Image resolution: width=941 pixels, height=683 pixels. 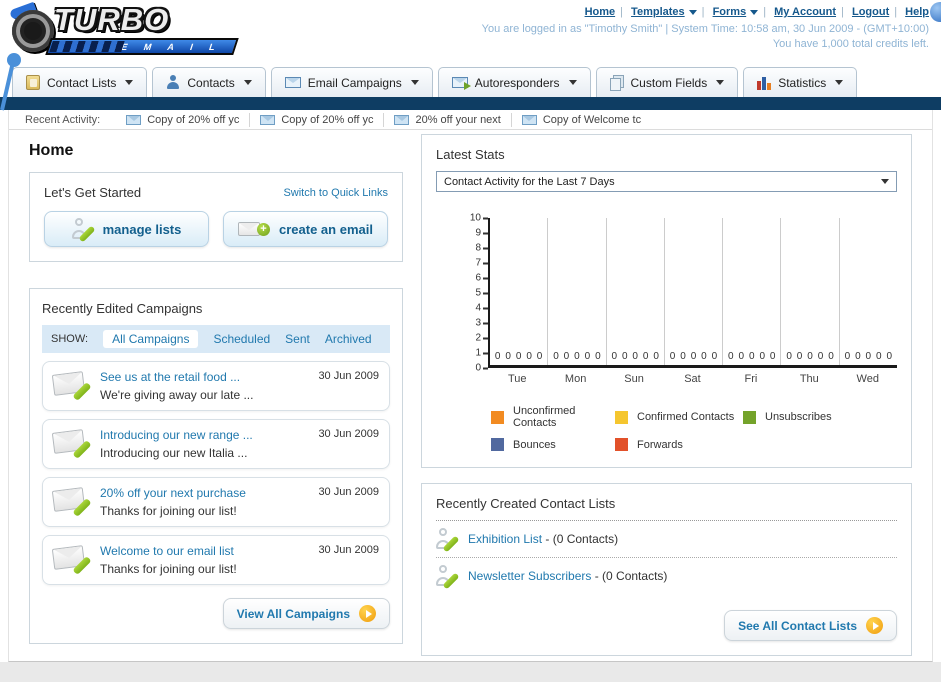 I want to click on tab-email-campaigns: Email Campaigns, so click(x=351, y=82).